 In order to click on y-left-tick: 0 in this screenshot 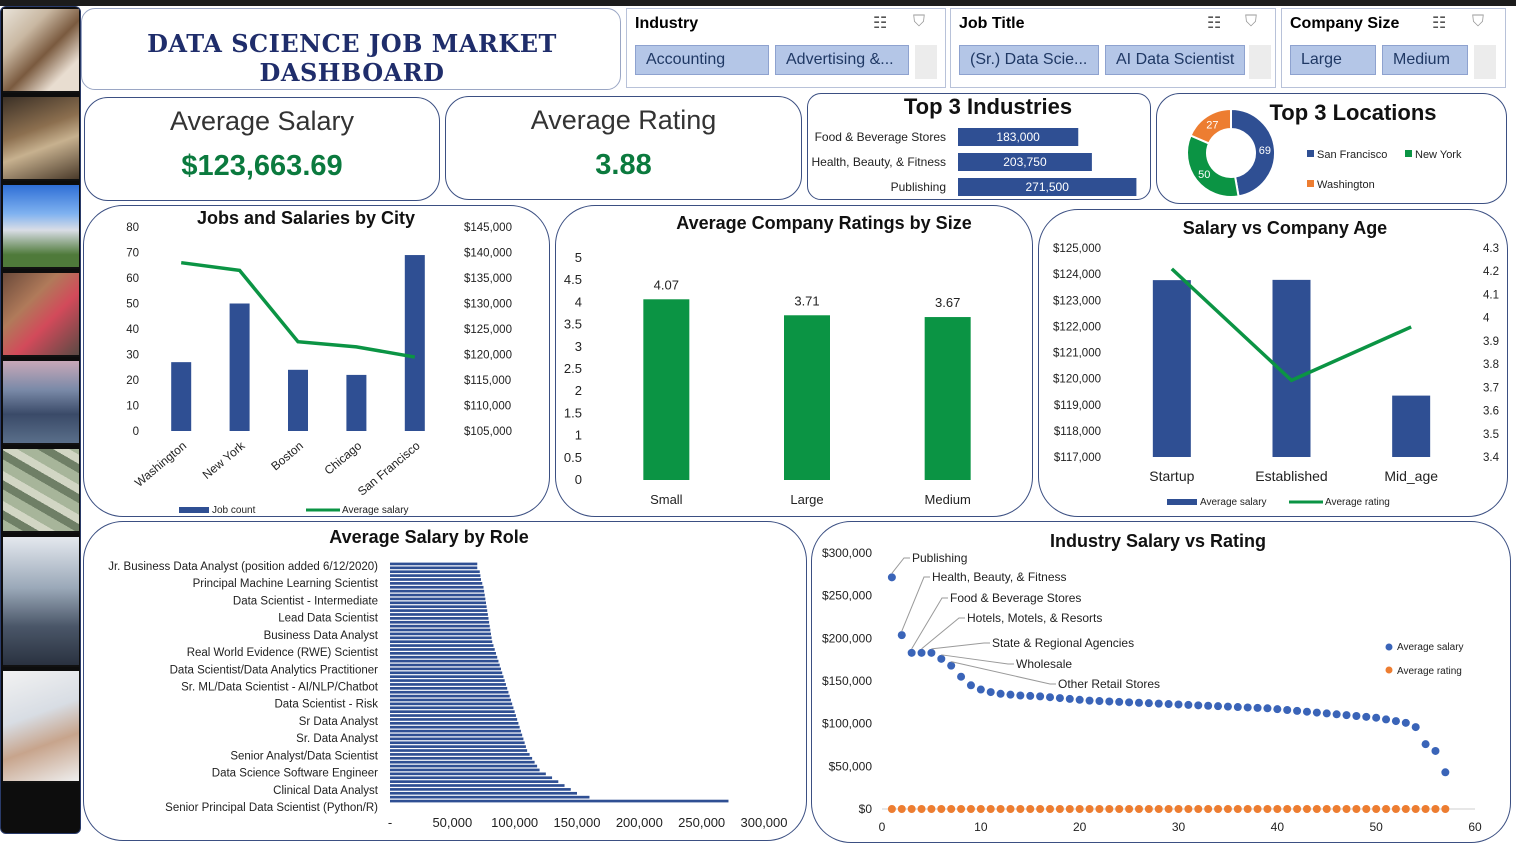, I will do `click(136, 432)`.